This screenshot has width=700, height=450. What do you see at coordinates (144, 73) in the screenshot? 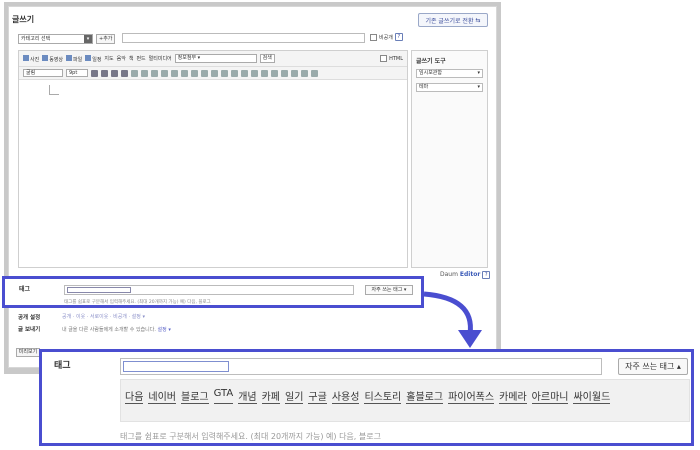
I see `bg-color-icon` at bounding box center [144, 73].